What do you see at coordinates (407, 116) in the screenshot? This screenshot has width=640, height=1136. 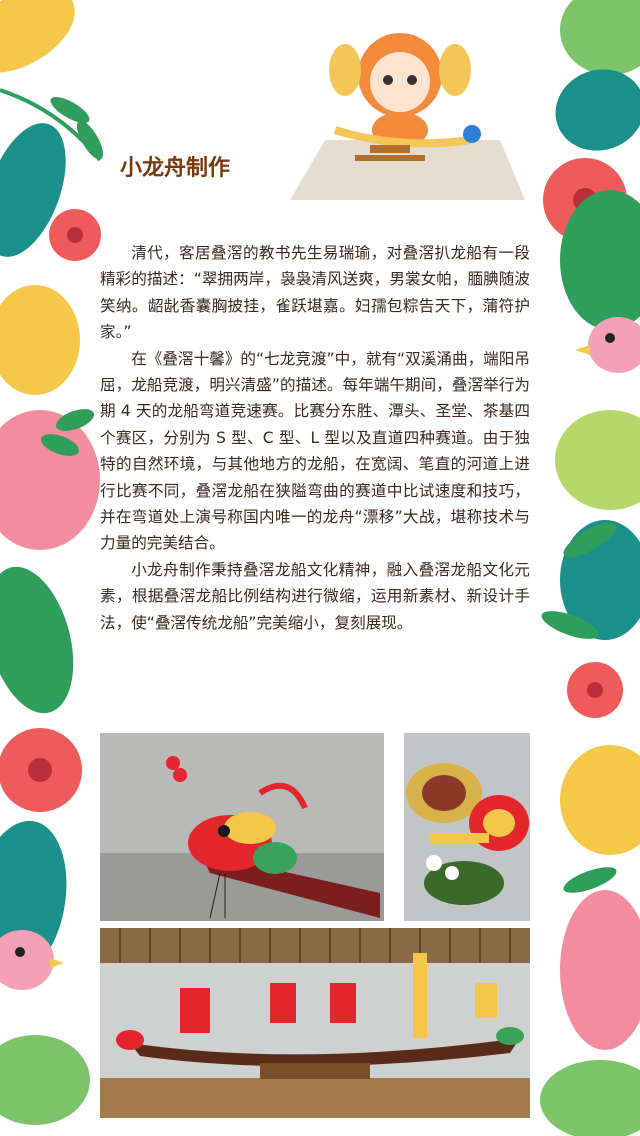 I see `mascot-fish-kid-icon` at bounding box center [407, 116].